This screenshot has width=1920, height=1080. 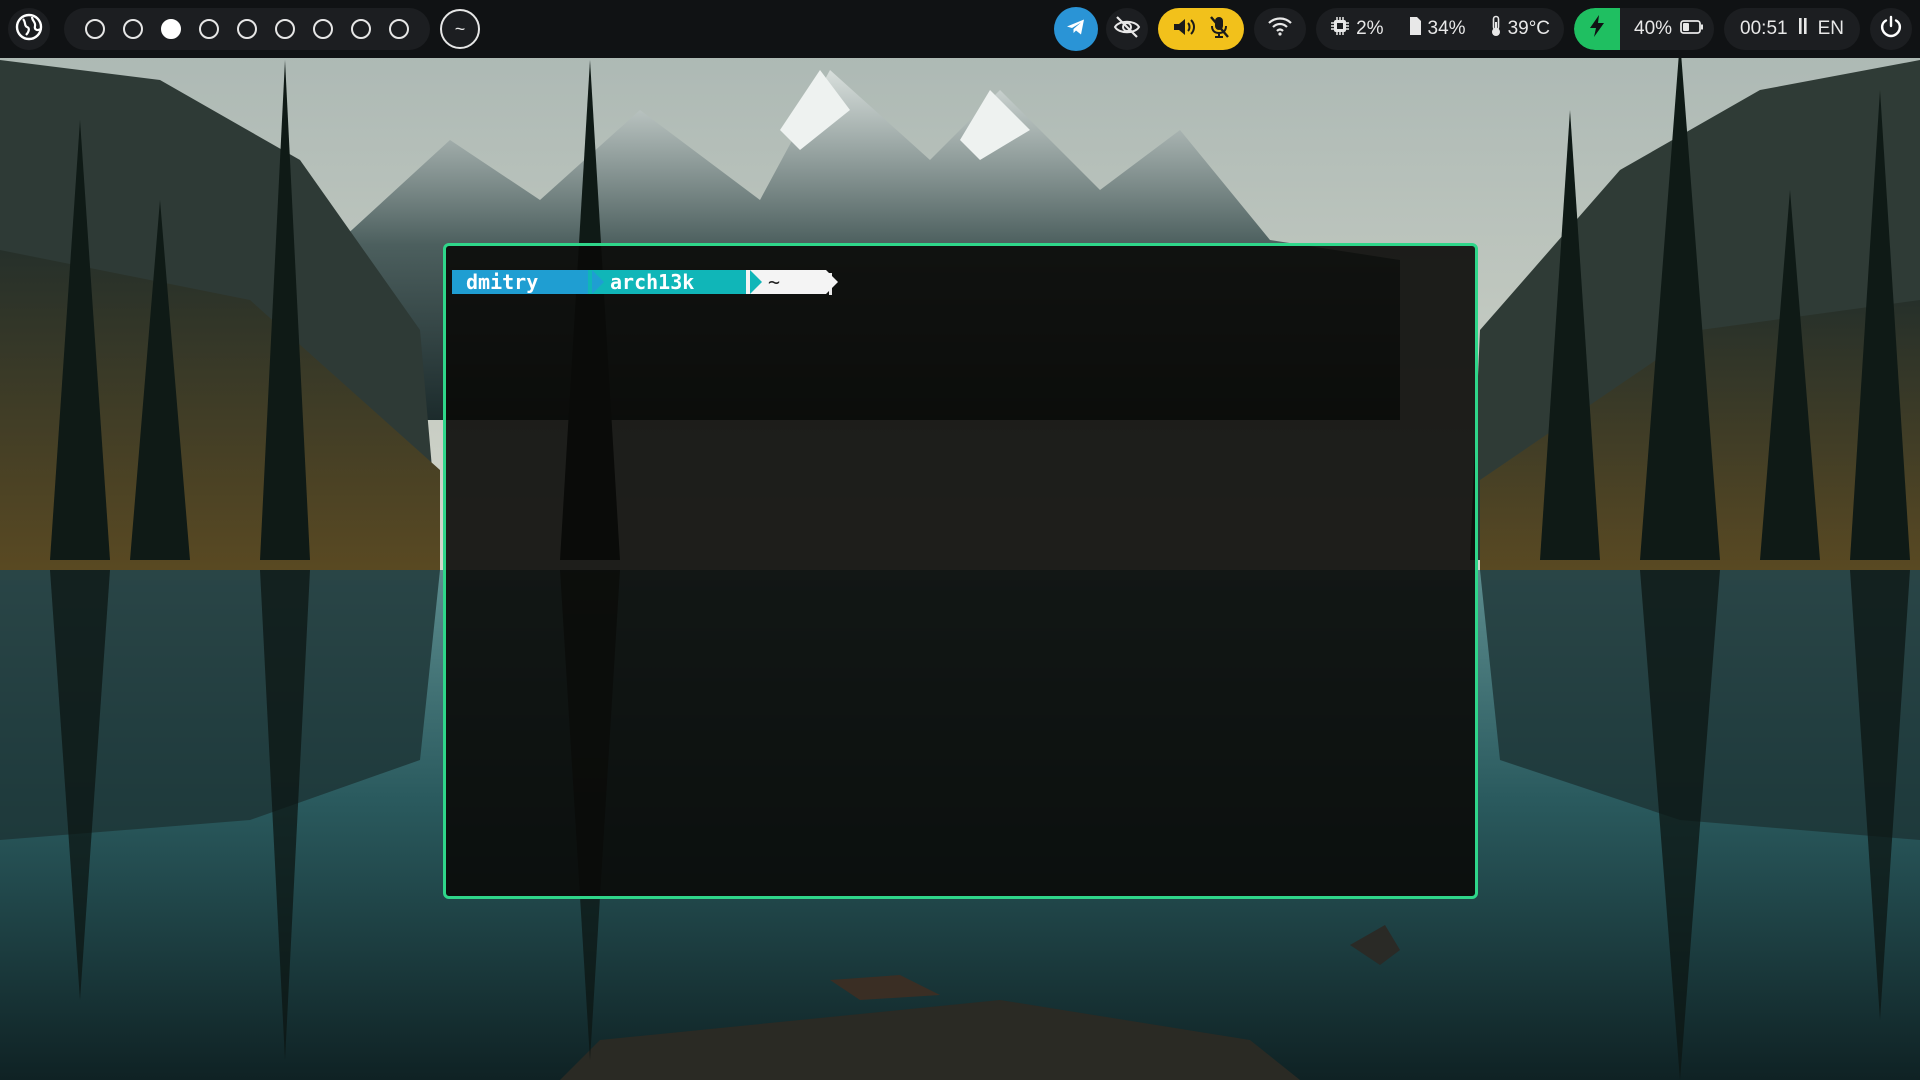 I want to click on power-button, so click(x=1891, y=29).